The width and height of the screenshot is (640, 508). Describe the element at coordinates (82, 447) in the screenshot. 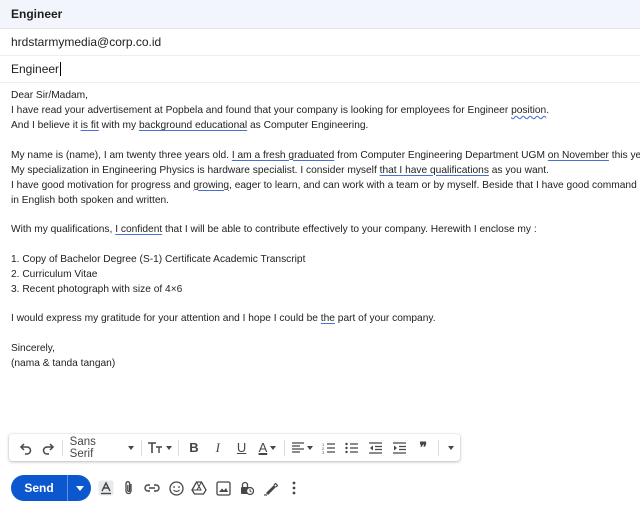

I see `font-family-label: Sans Serif` at that location.